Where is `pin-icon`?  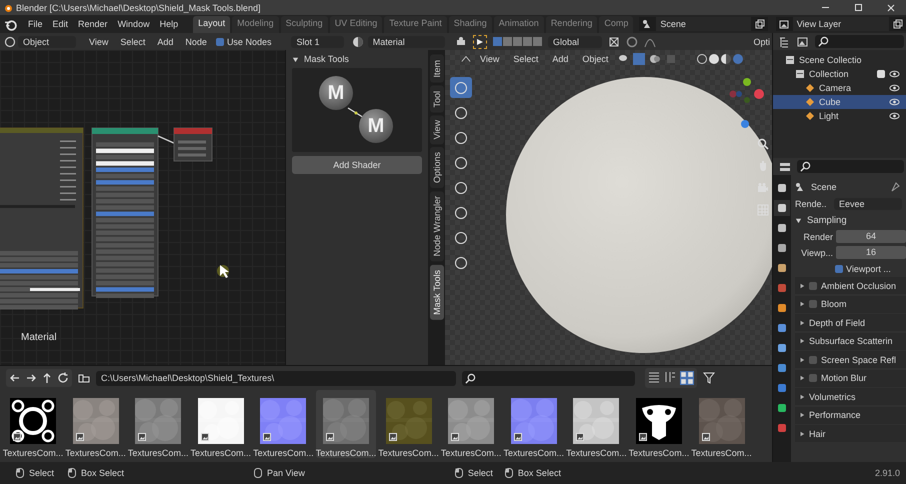
pin-icon is located at coordinates (895, 187).